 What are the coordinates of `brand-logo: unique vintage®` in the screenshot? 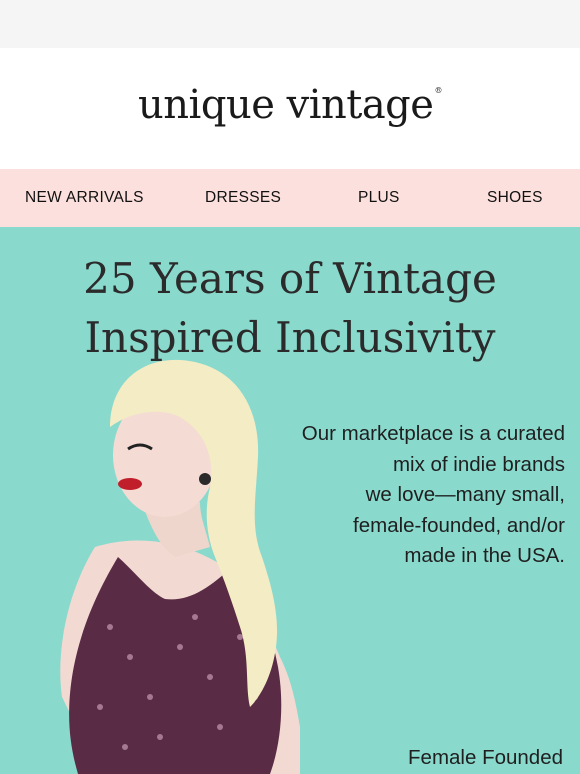 It's located at (290, 105).